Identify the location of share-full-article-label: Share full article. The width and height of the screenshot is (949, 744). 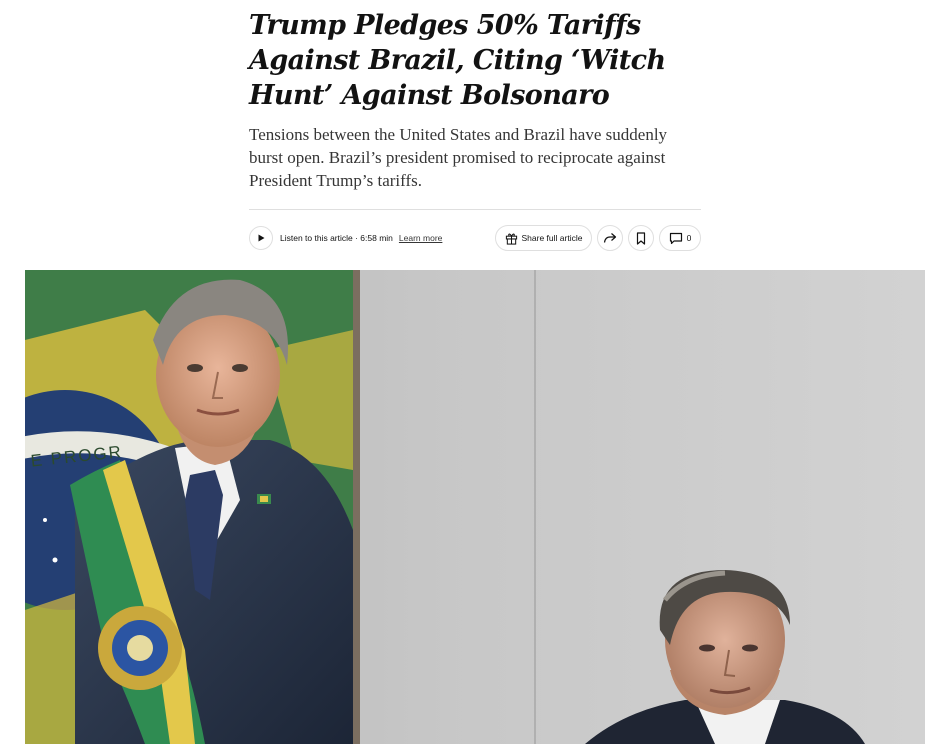
(552, 238).